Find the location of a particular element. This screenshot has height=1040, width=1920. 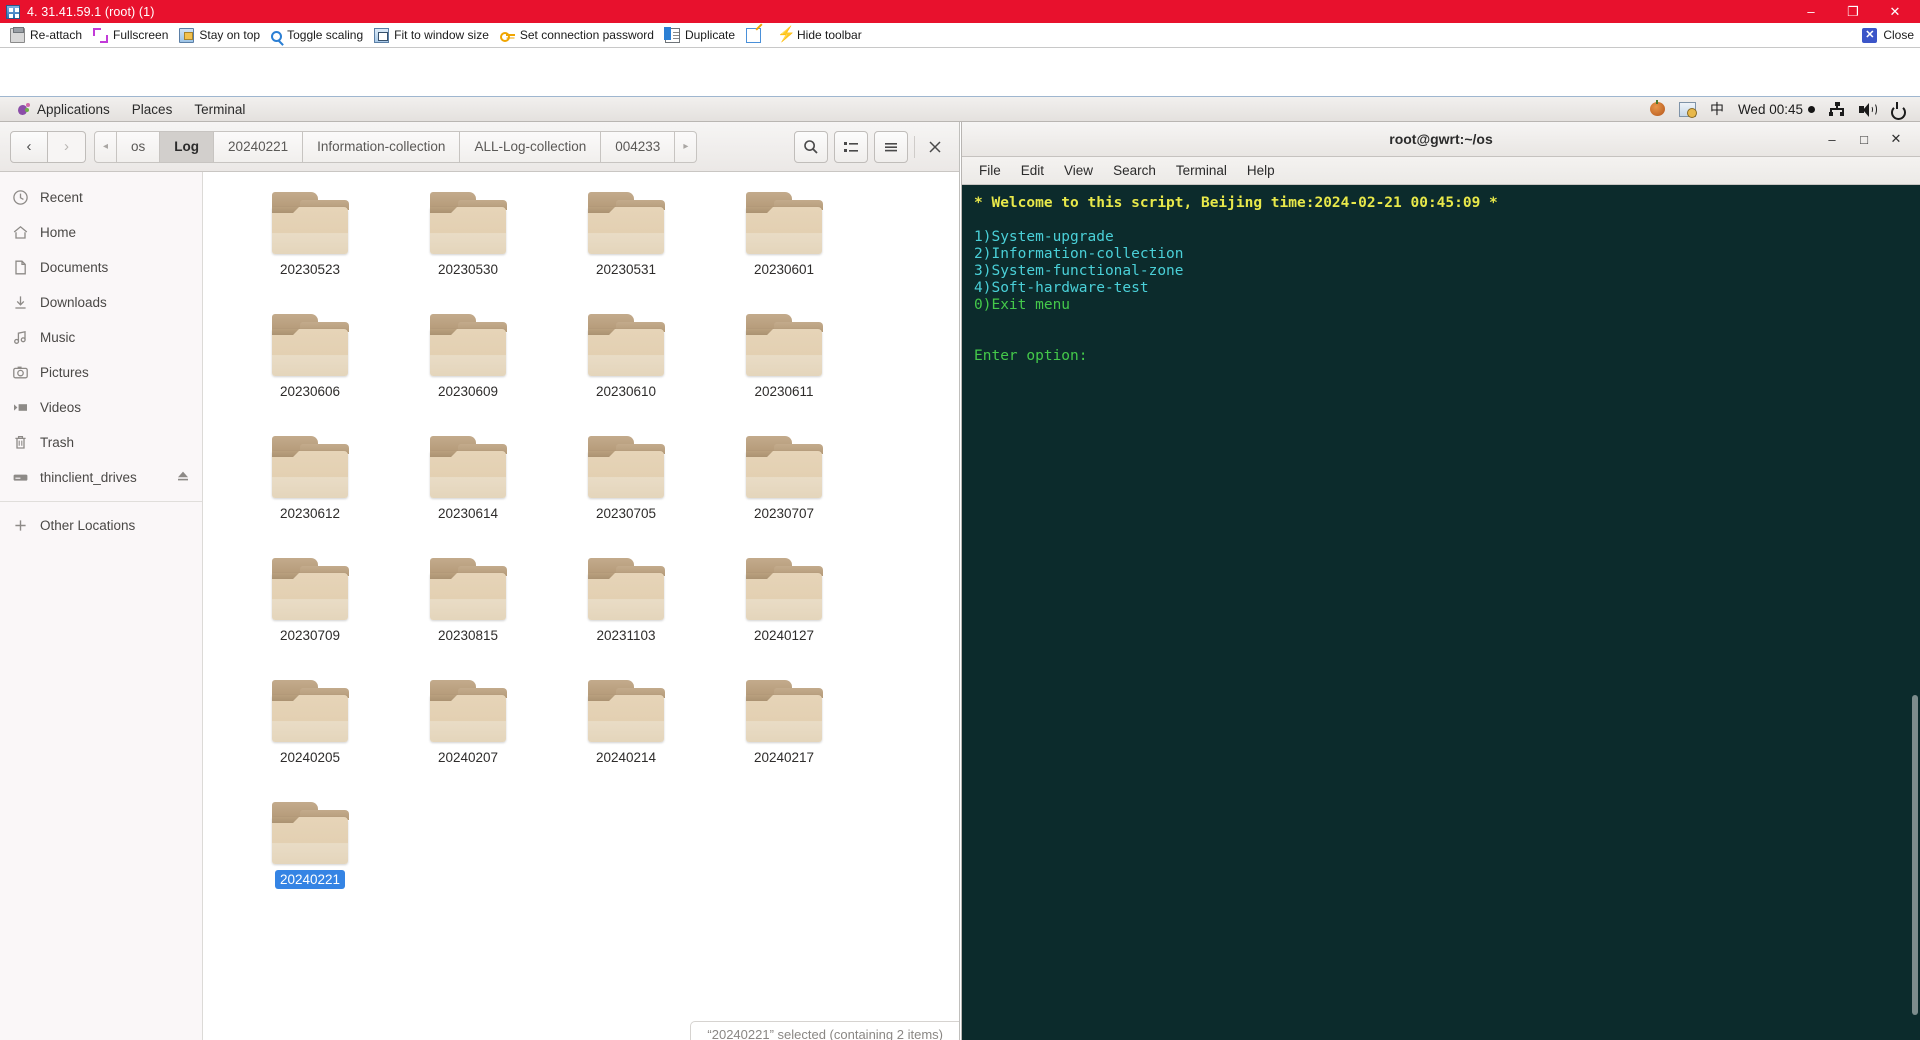

breadcrumb-item-004233: 004233 is located at coordinates (638, 146).